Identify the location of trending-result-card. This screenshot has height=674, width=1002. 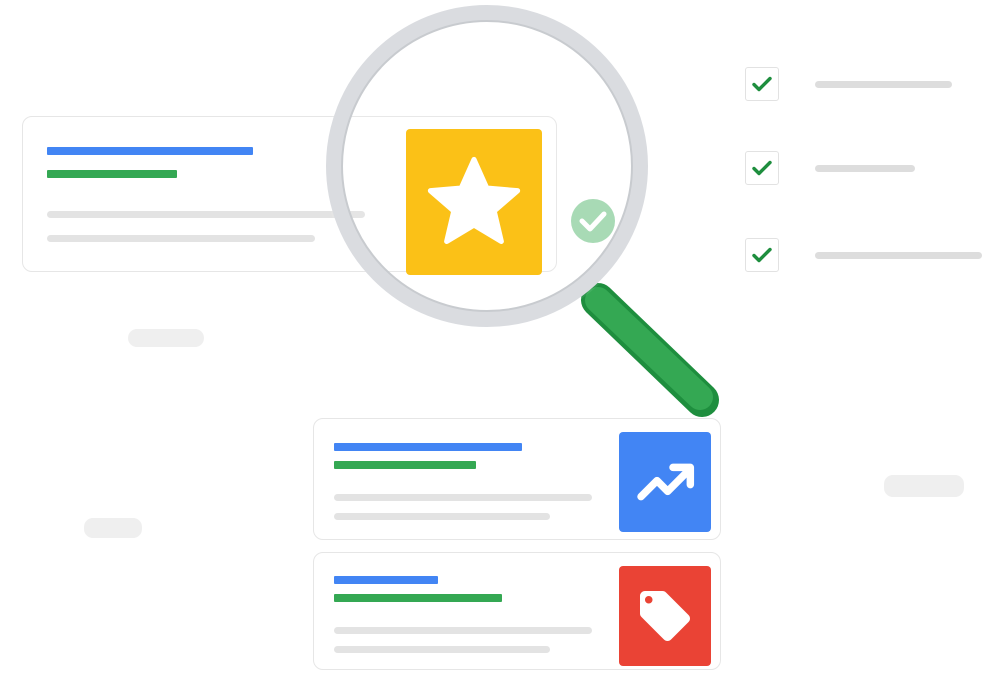
(517, 479).